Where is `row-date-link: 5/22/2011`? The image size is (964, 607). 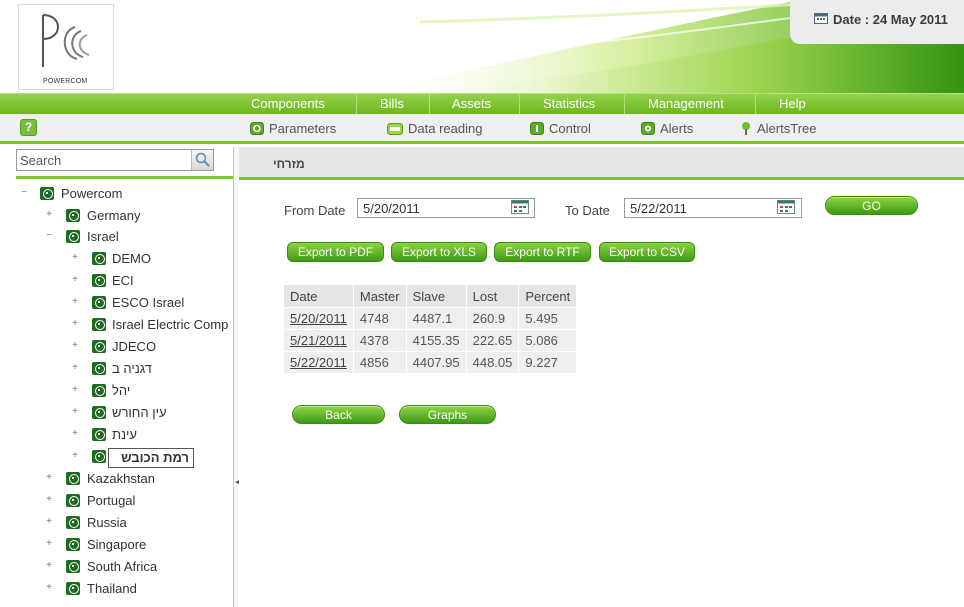 row-date-link: 5/22/2011 is located at coordinates (318, 362).